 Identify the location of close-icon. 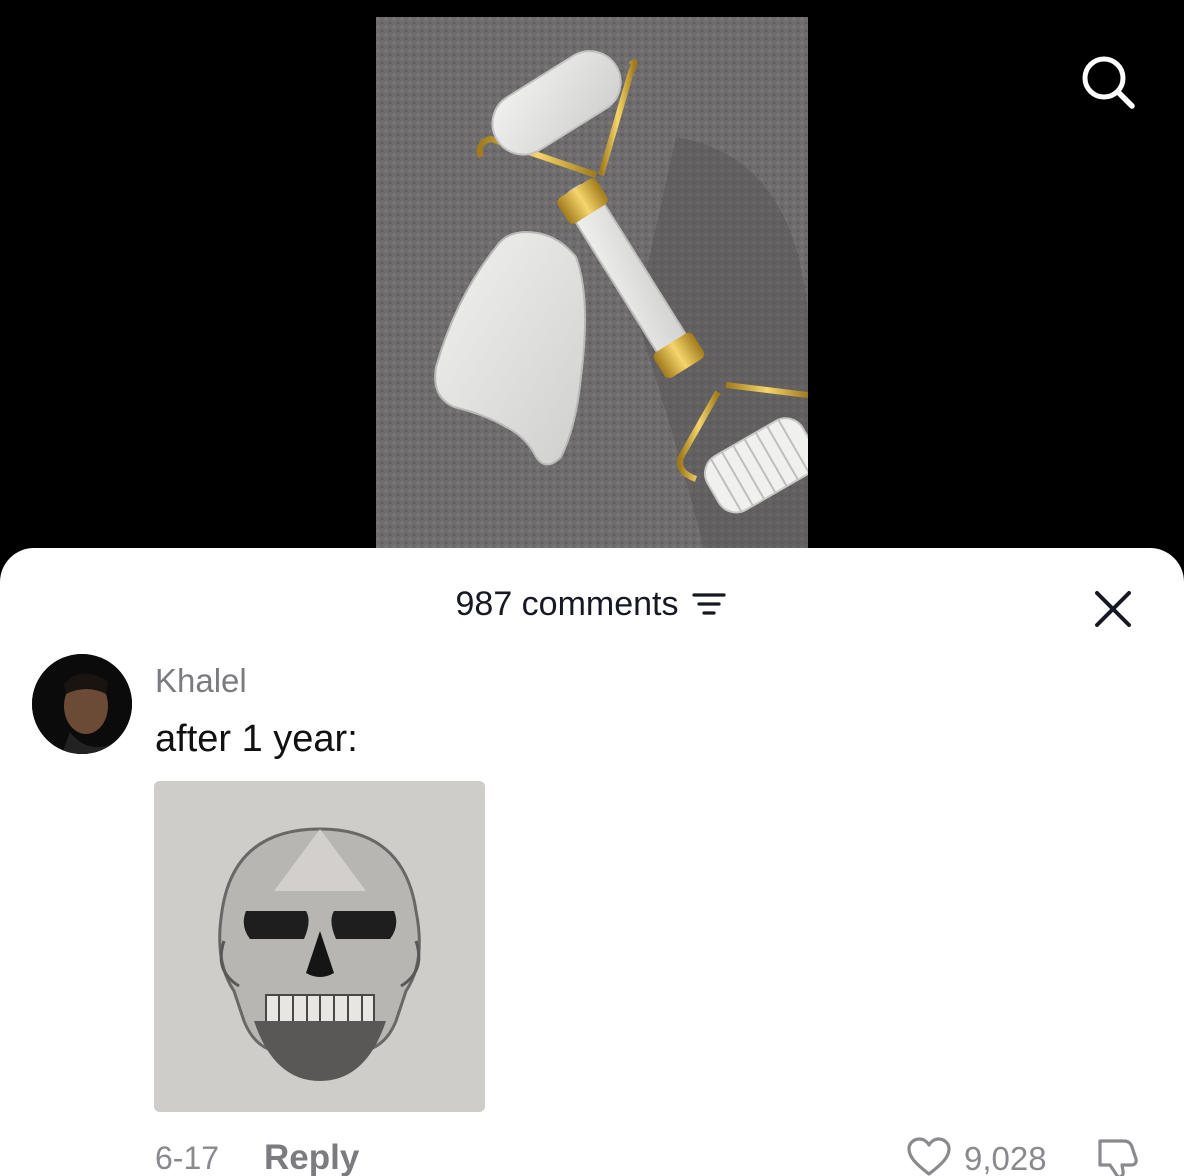
(1113, 609).